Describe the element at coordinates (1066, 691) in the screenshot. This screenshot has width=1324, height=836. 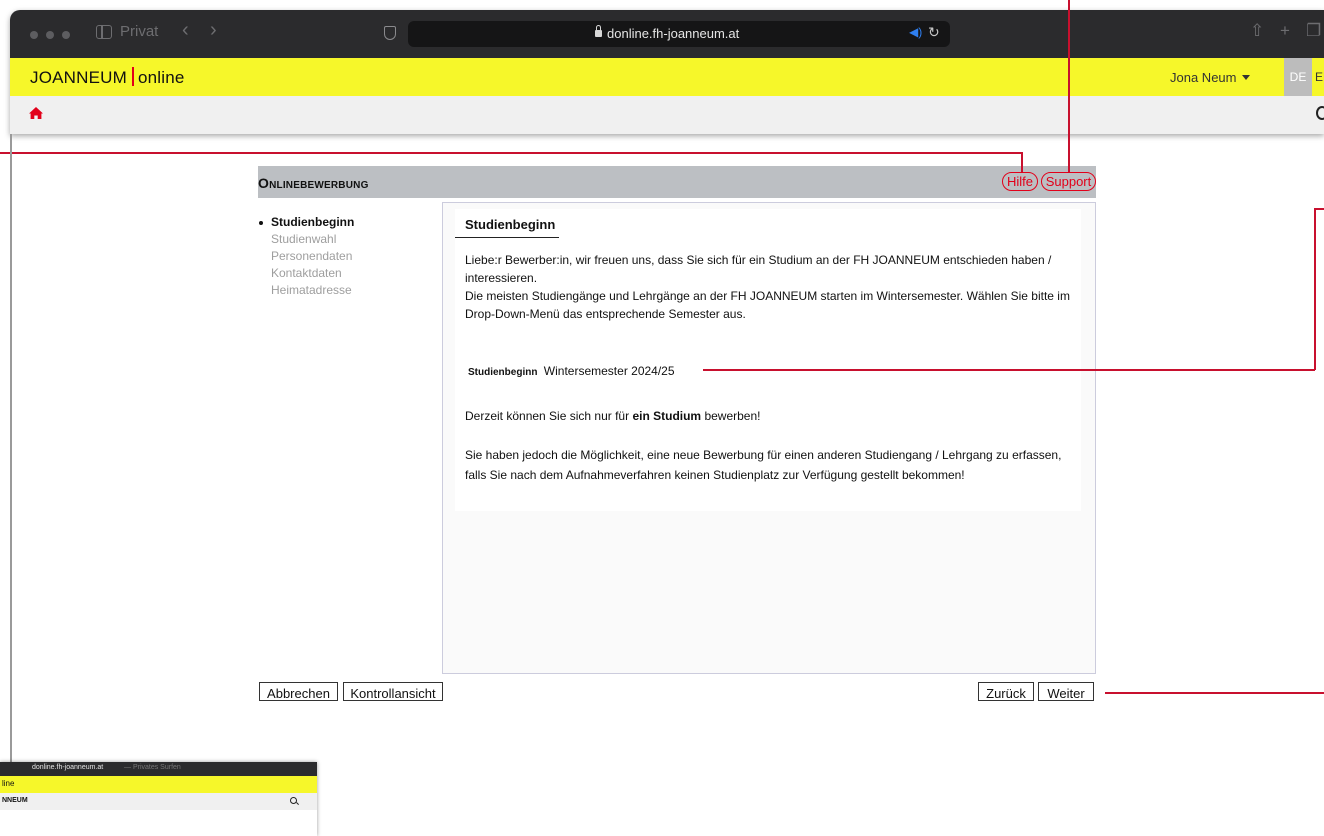
I see `next-button: Weiter` at that location.